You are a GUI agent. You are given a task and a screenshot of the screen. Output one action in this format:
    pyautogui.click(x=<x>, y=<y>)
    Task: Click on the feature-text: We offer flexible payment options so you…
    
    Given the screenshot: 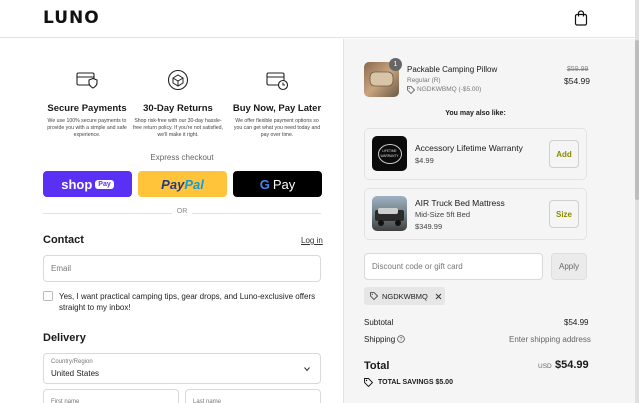 What is the action you would take?
    pyautogui.click(x=277, y=128)
    